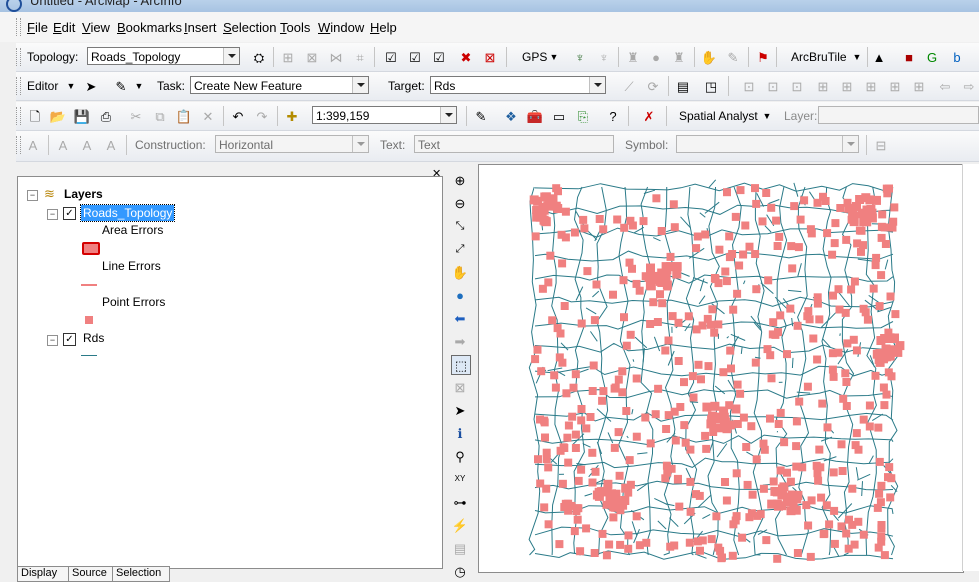  What do you see at coordinates (312, 57) in the screenshot?
I see `planarize-icon: ⊠` at bounding box center [312, 57].